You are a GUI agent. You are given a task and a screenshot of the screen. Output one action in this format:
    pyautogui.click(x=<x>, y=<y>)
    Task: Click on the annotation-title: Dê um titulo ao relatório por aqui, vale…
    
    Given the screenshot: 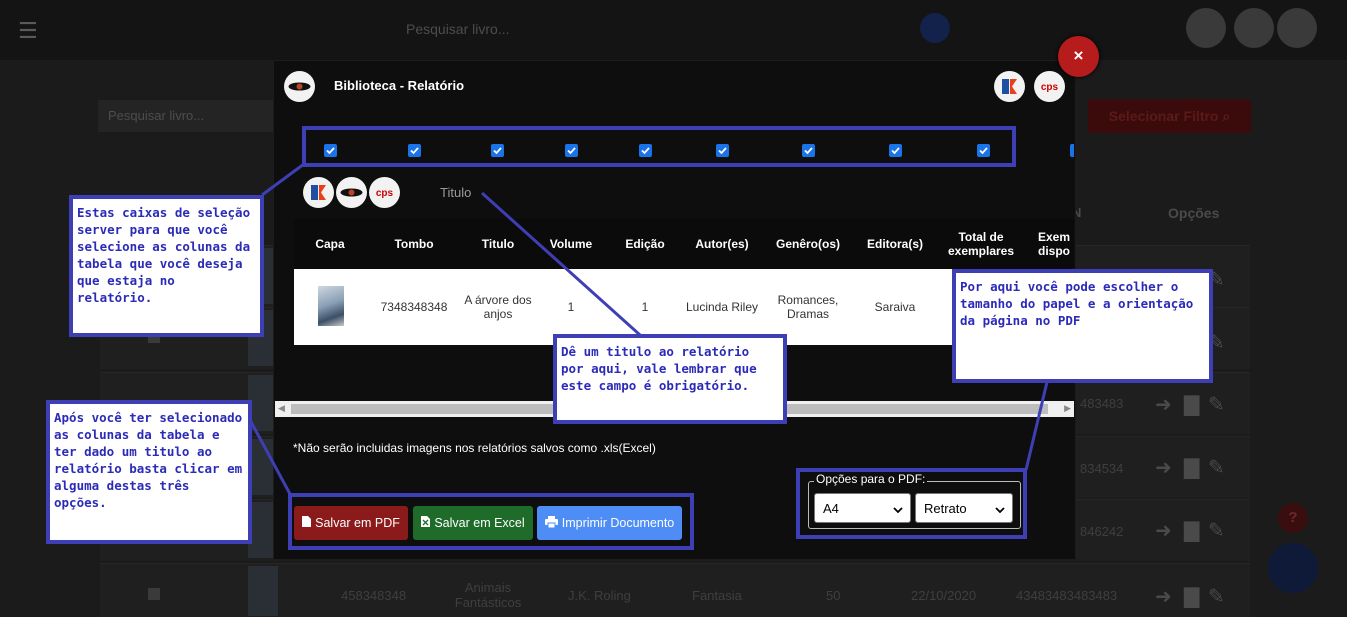 What is the action you would take?
    pyautogui.click(x=670, y=379)
    